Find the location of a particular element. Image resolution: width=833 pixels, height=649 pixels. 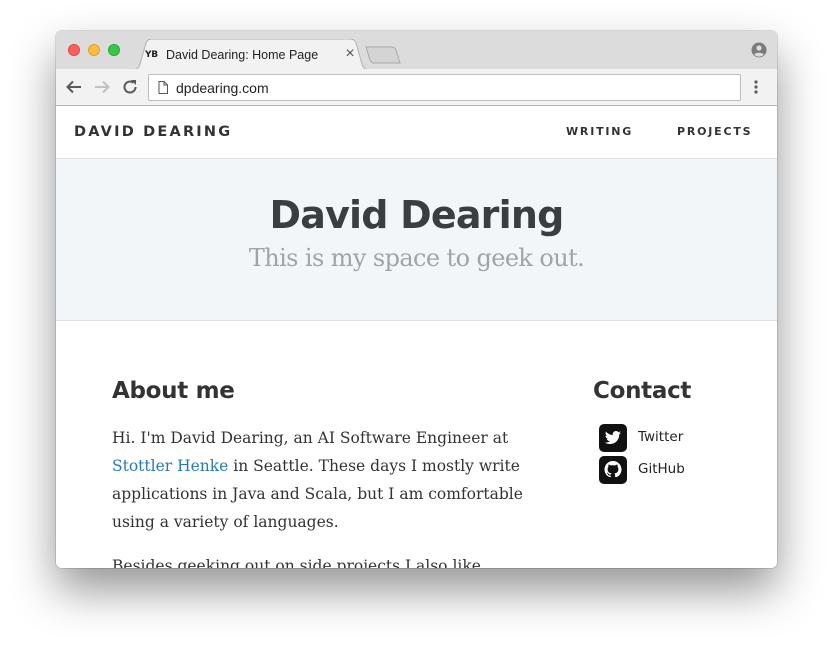

address-bar: dpdearing.com is located at coordinates (444, 87).